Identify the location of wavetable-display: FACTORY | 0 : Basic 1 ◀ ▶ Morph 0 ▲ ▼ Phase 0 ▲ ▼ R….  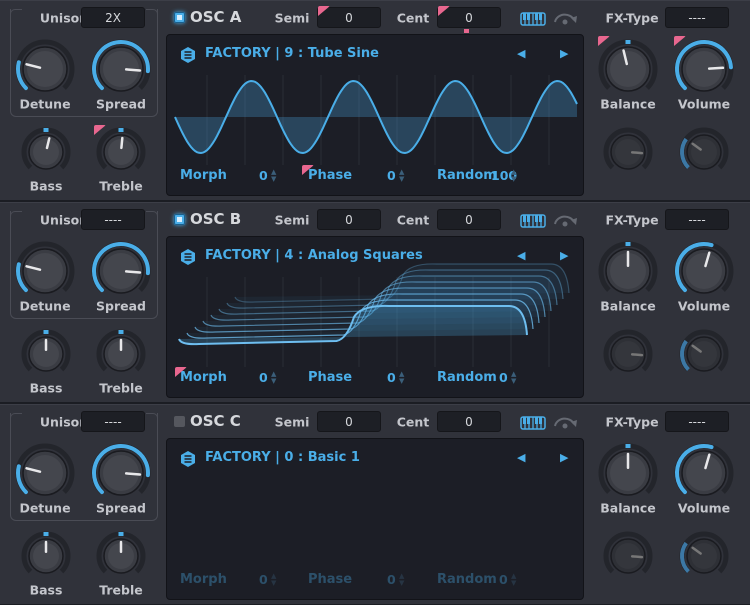
(375, 519).